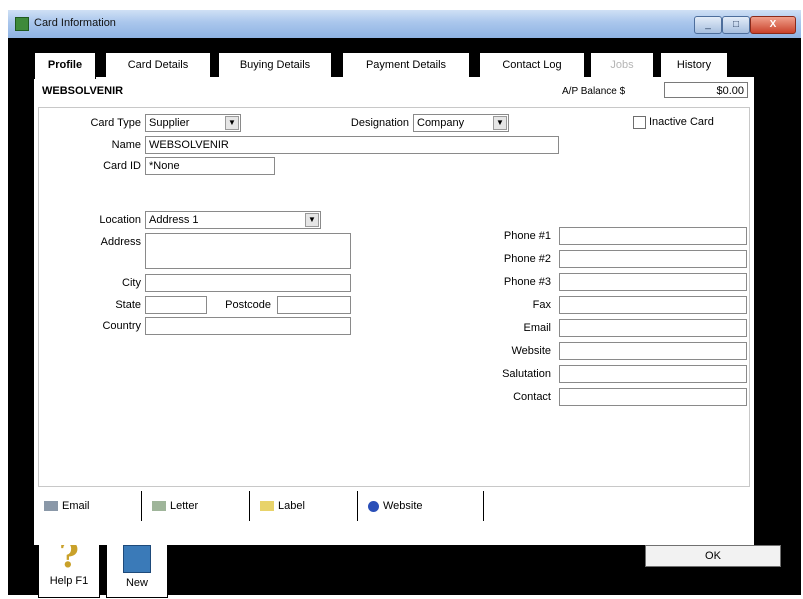  What do you see at coordinates (653, 374) in the screenshot?
I see `salutation-field` at bounding box center [653, 374].